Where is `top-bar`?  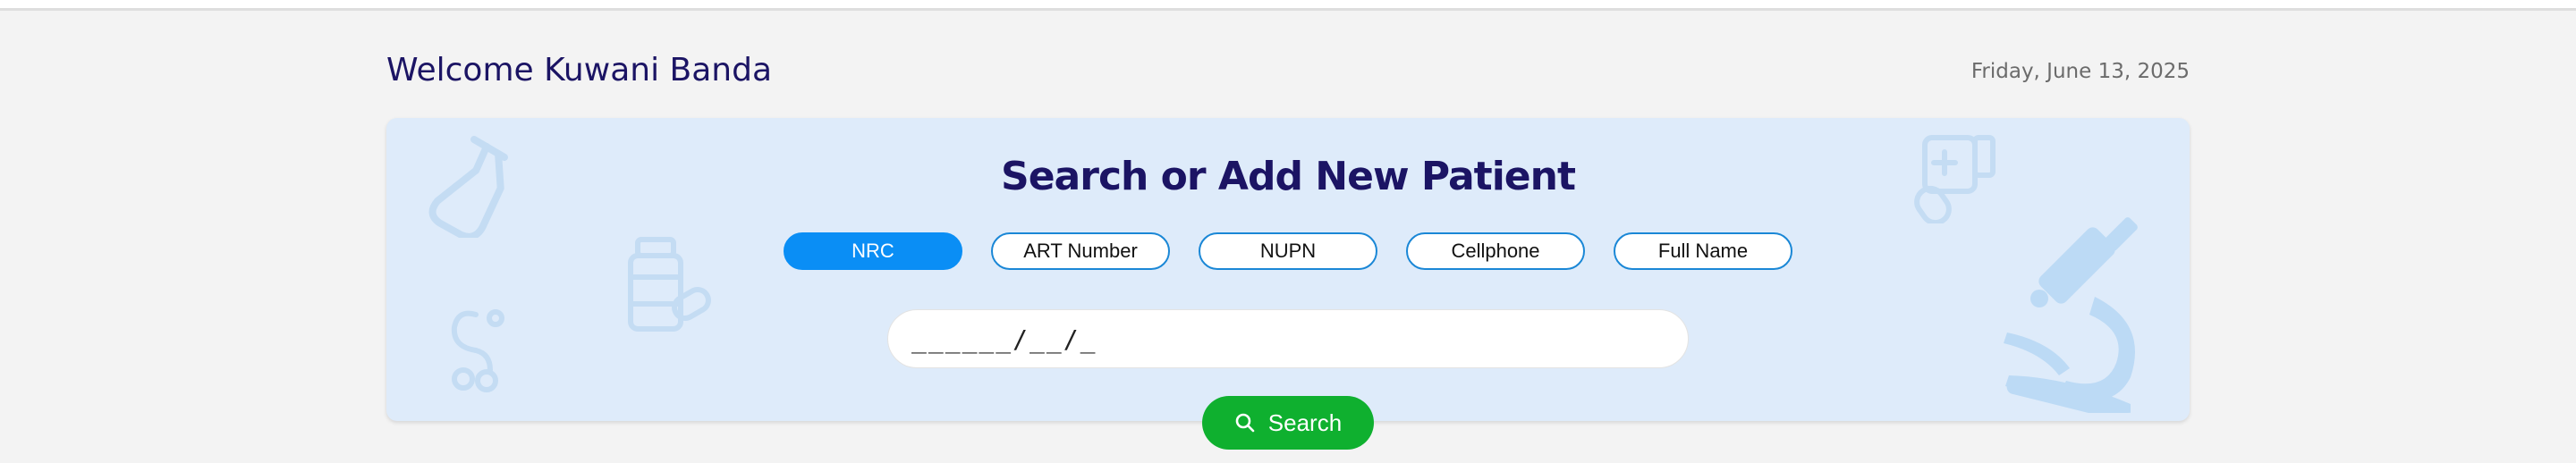
top-bar is located at coordinates (1288, 5).